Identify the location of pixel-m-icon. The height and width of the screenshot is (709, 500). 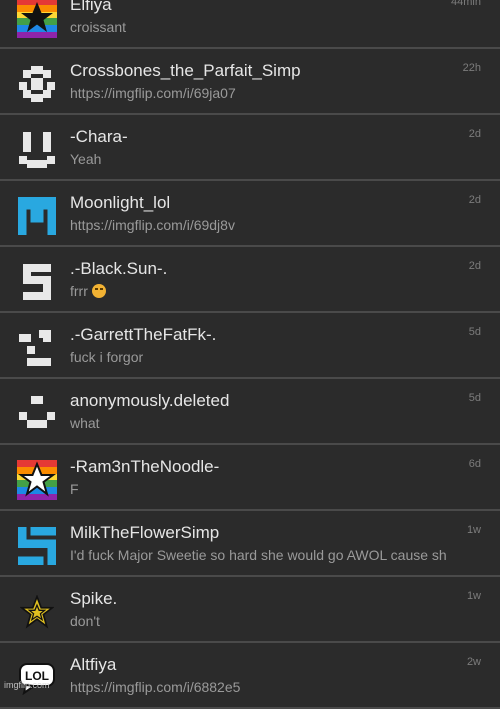
(37, 216).